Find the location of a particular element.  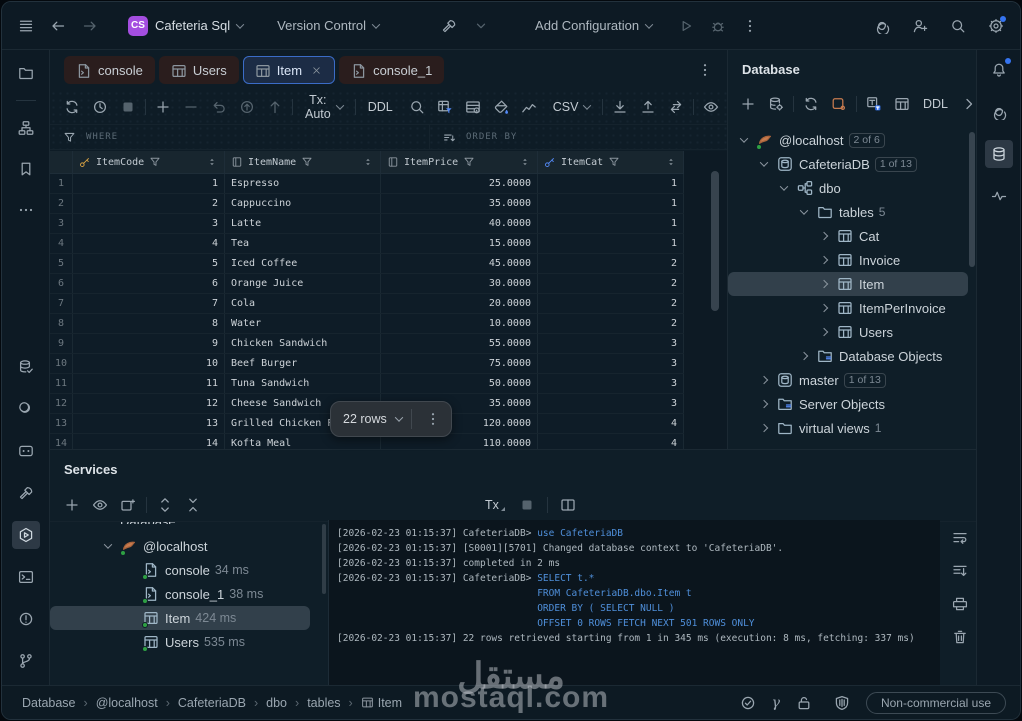

cell-ItemCode: 3 is located at coordinates (149, 223).